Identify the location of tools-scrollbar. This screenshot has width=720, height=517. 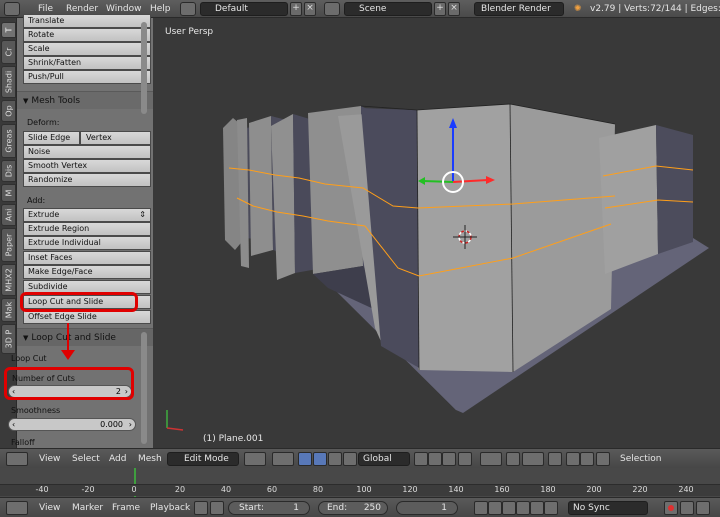
(144, 68).